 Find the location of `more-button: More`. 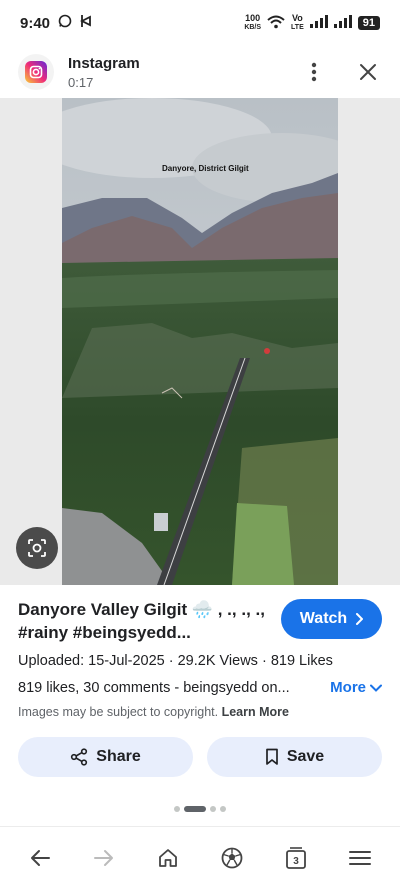

more-button: More is located at coordinates (356, 687).